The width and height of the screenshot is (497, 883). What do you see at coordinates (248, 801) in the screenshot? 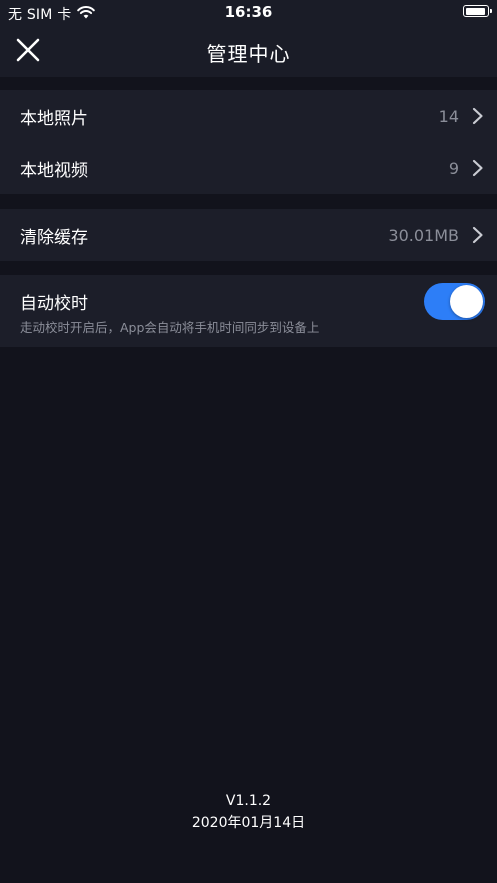
I see `app-version: V1.1.2` at bounding box center [248, 801].